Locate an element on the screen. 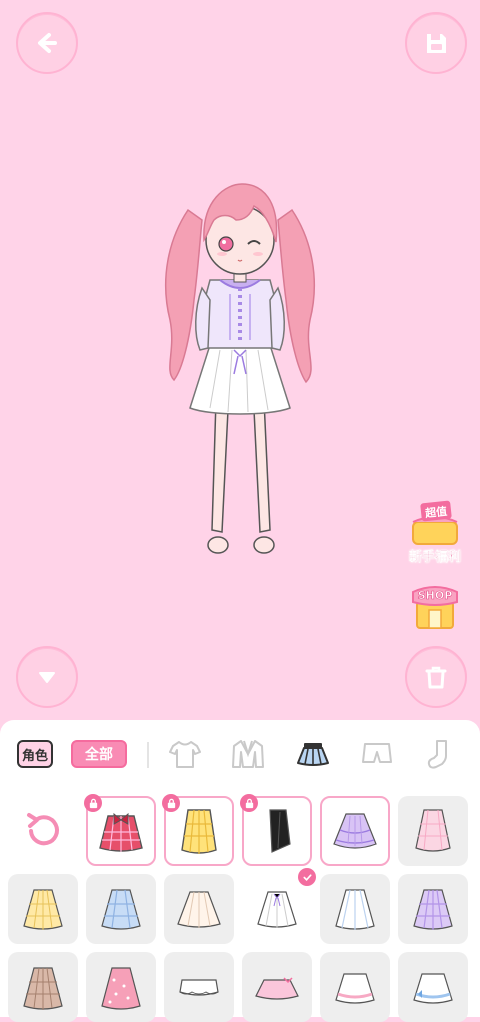  tab-all: 全部 is located at coordinates (99, 754).